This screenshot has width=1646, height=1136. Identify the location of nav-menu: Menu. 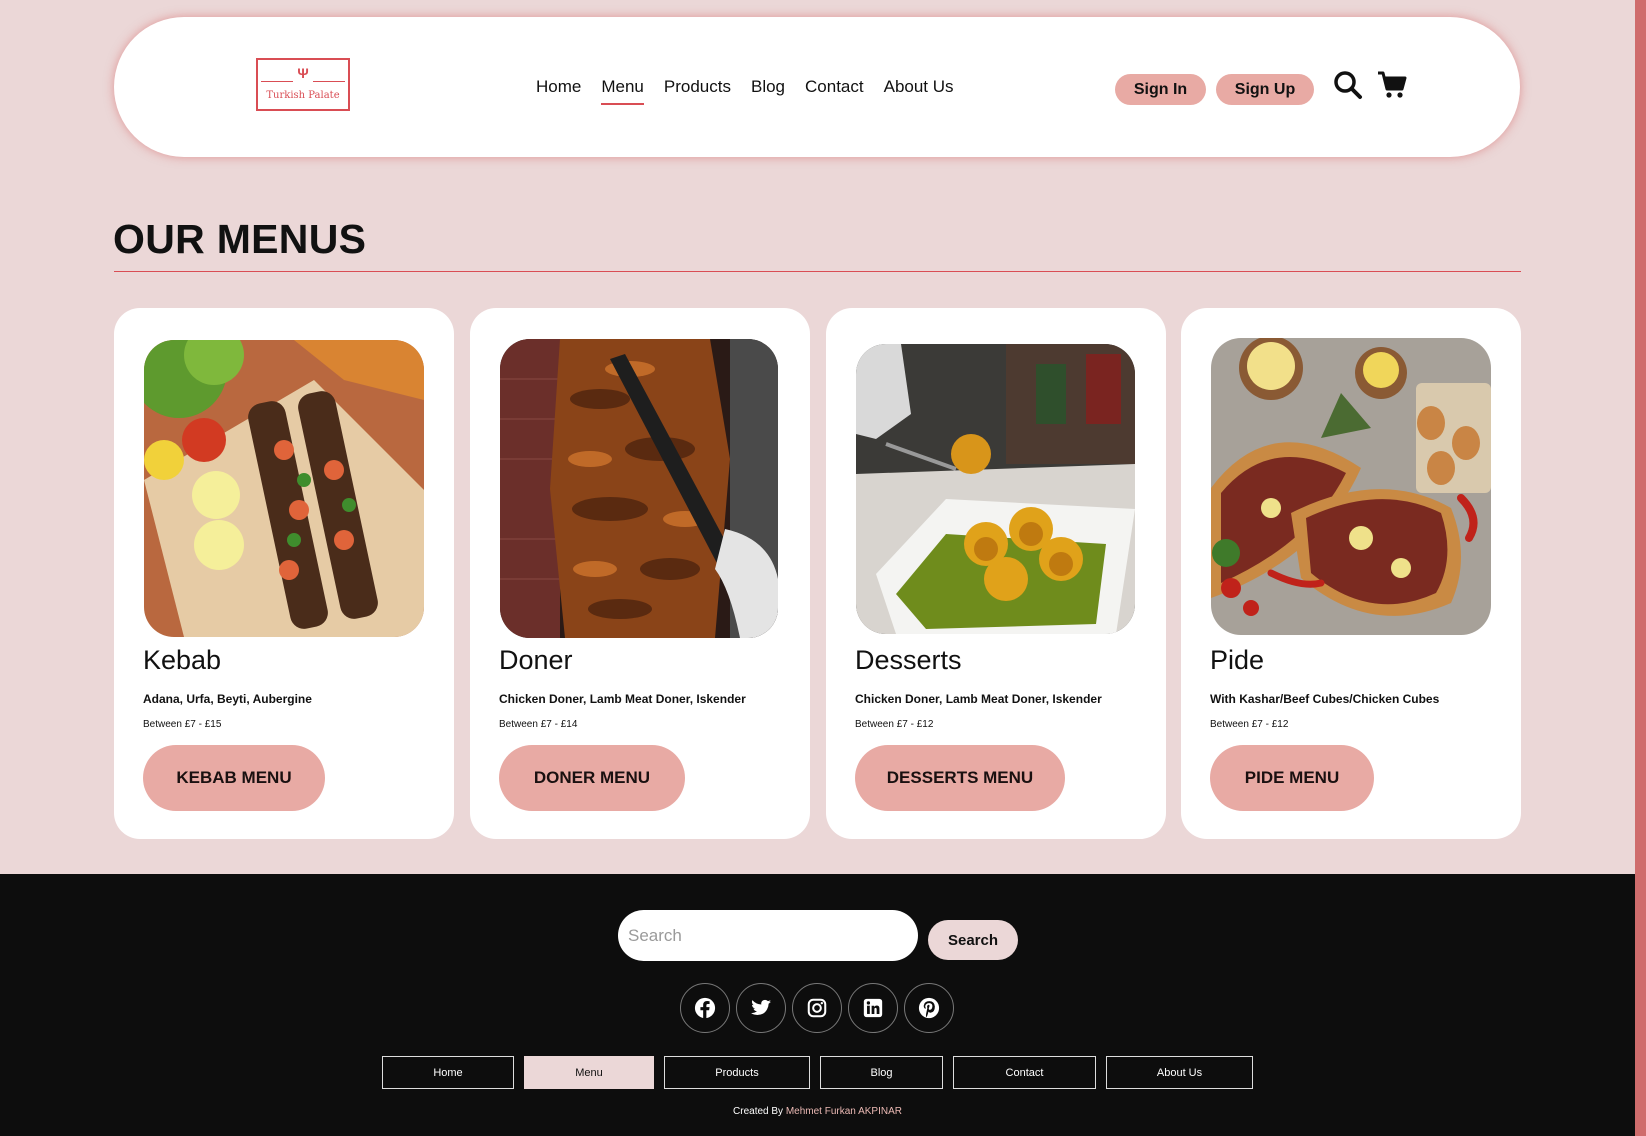
(622, 91).